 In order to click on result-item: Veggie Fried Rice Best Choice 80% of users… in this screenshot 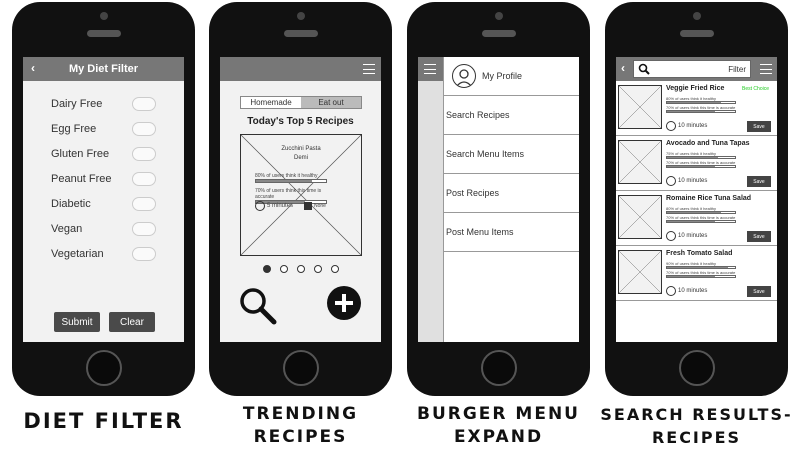, I will do `click(696, 108)`.